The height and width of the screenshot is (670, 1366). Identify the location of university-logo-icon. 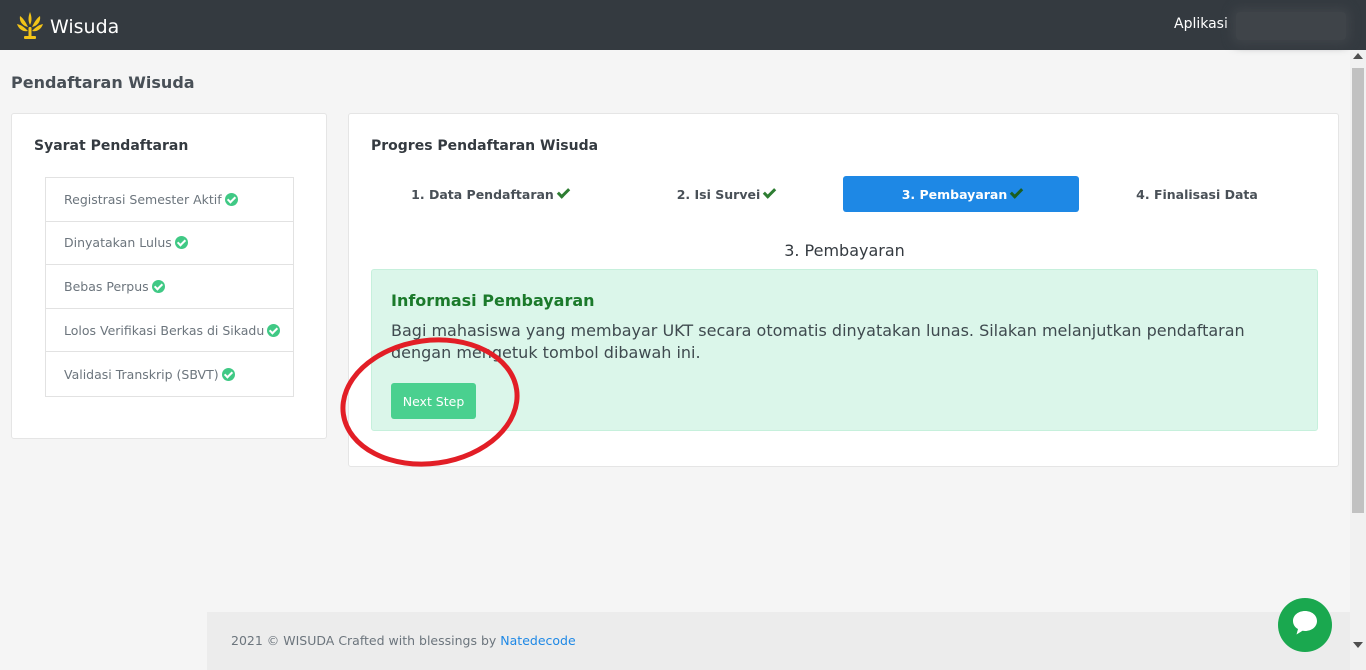
(30, 27).